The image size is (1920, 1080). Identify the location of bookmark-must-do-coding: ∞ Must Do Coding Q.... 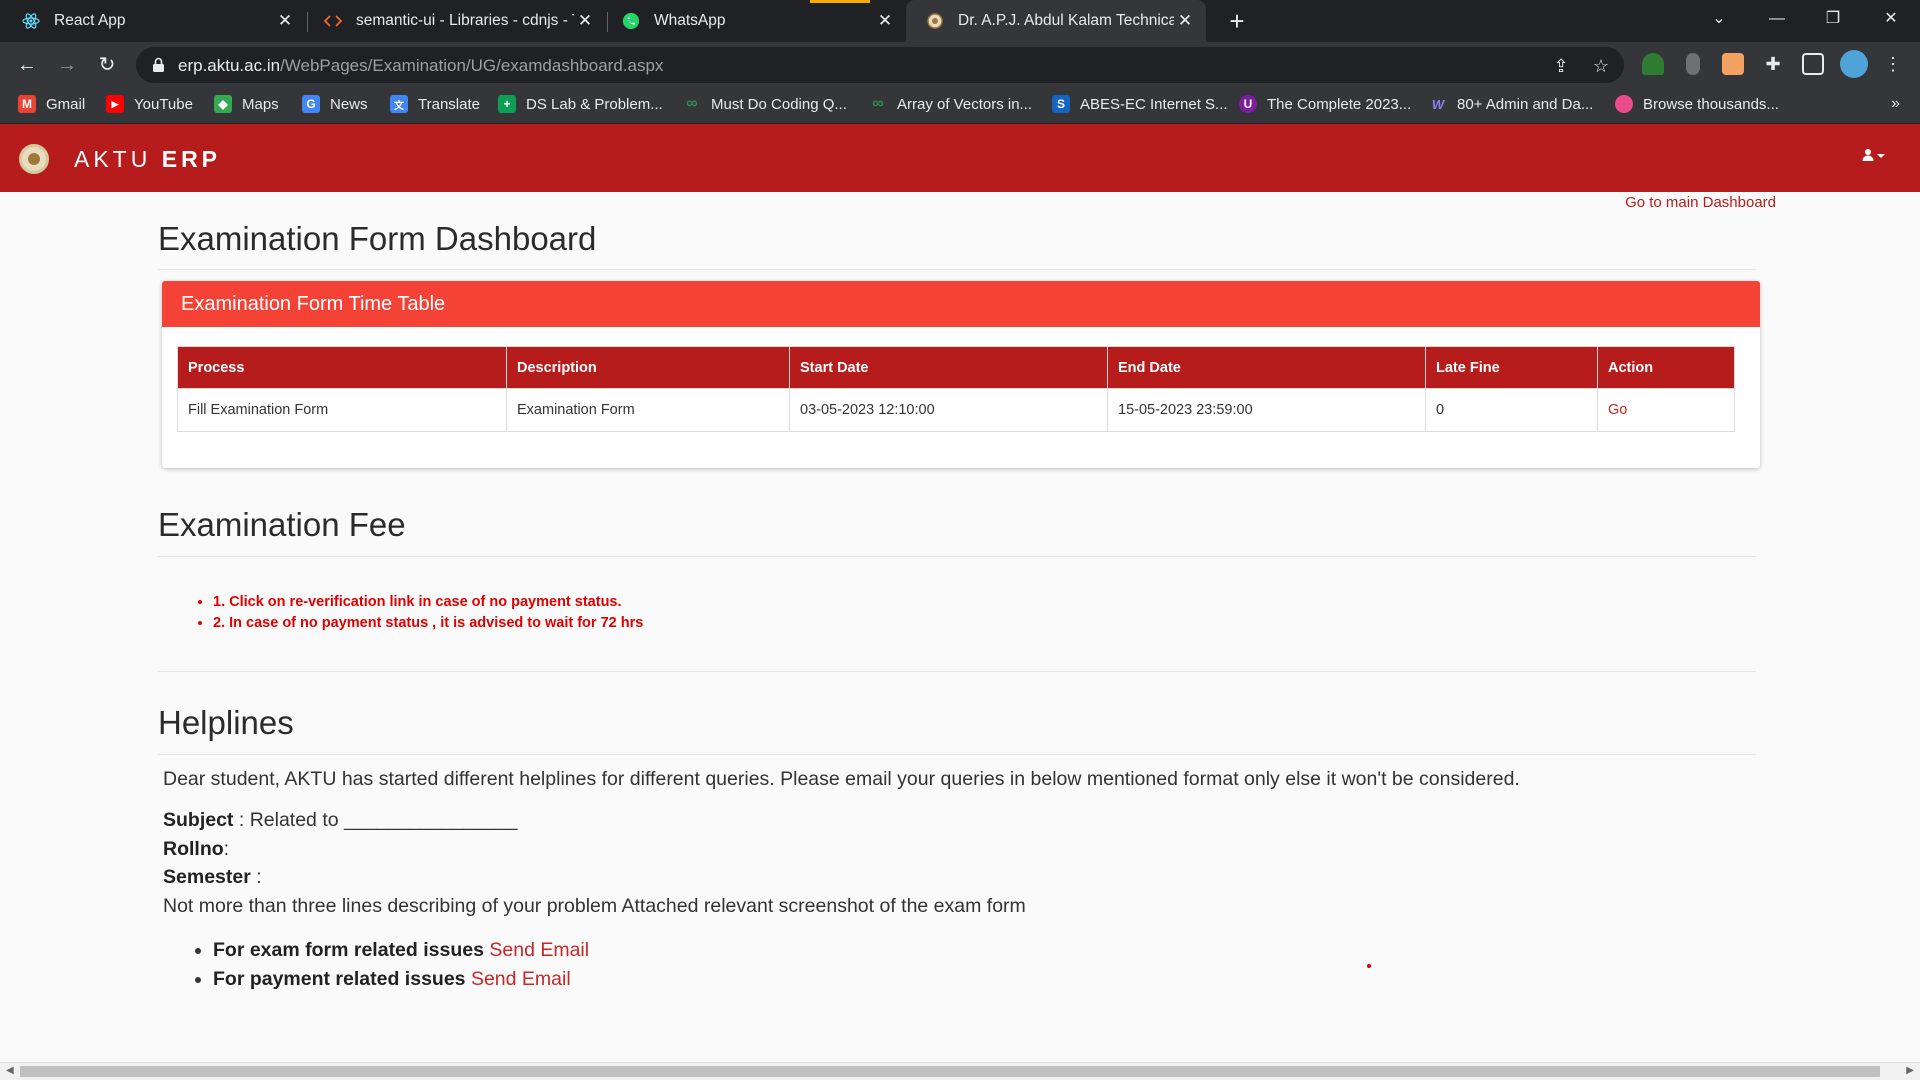
(765, 104).